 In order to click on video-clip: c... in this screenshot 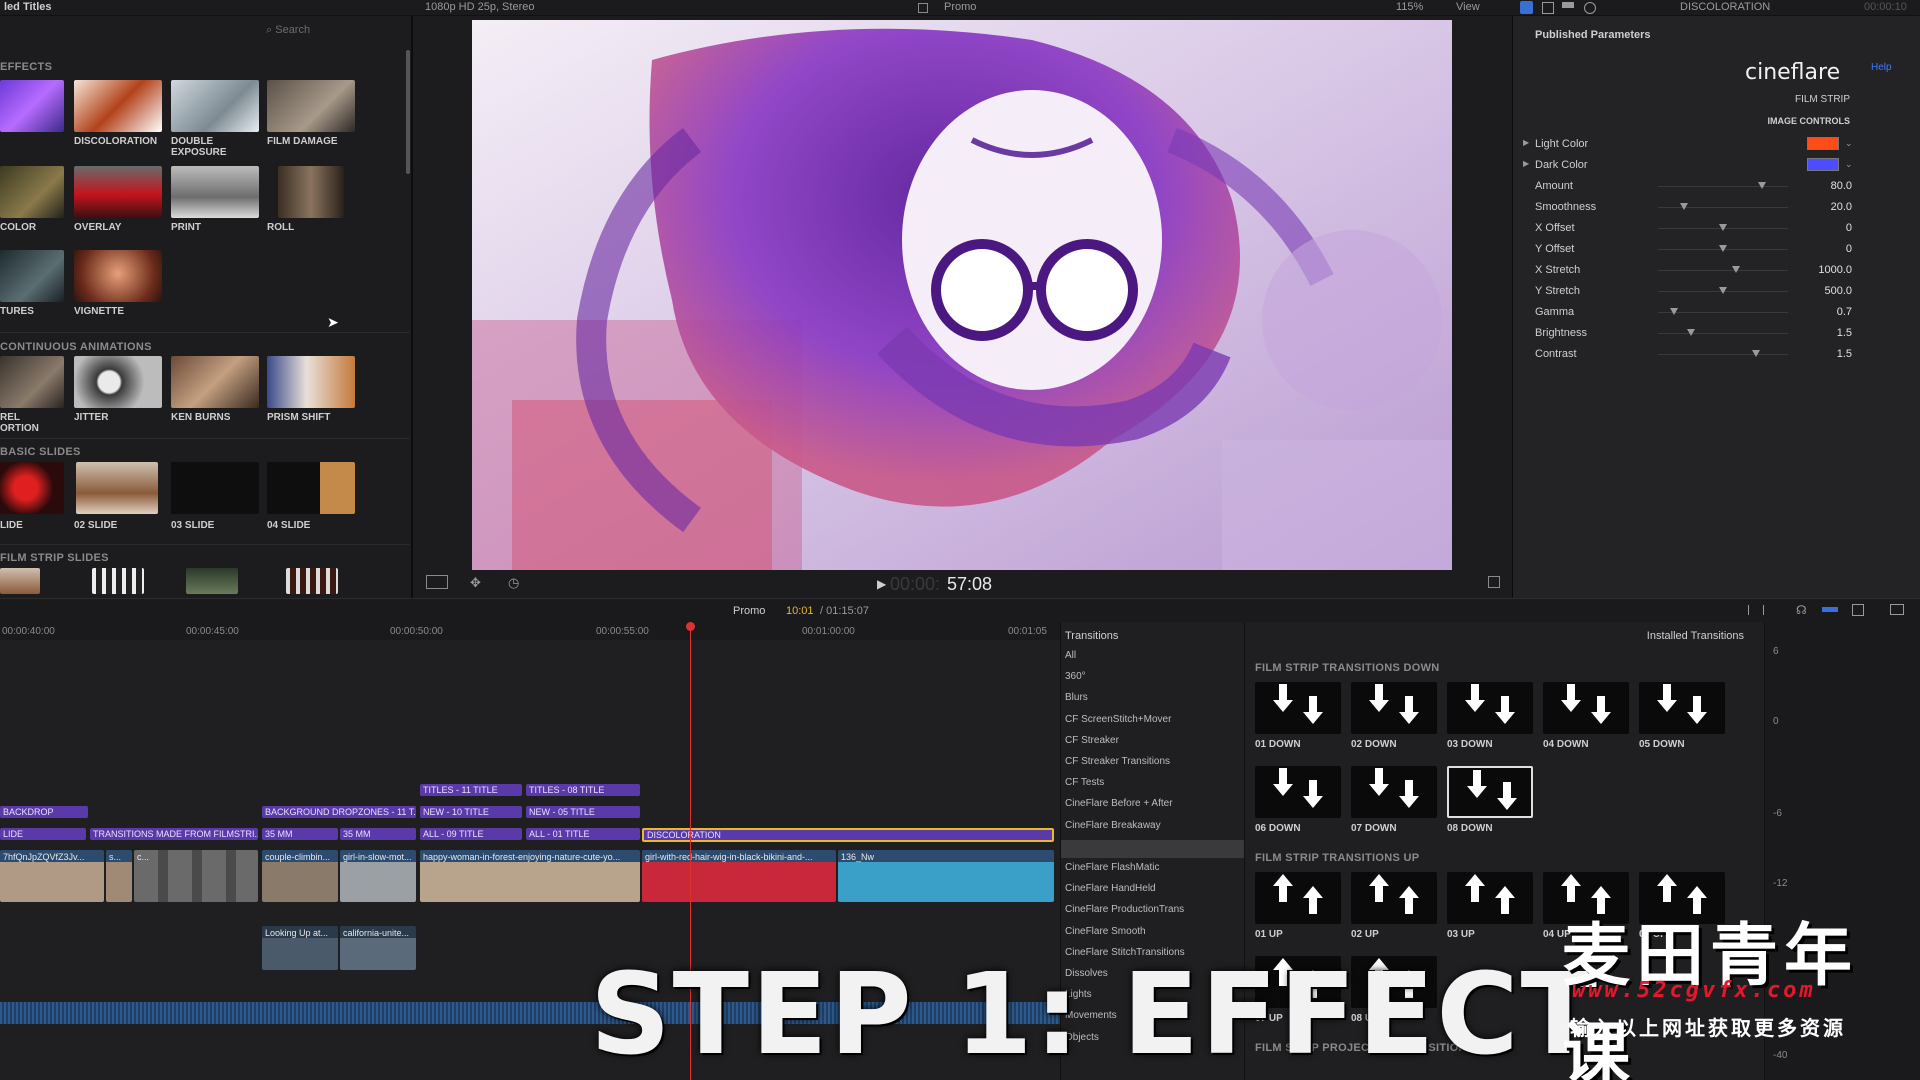, I will do `click(196, 876)`.